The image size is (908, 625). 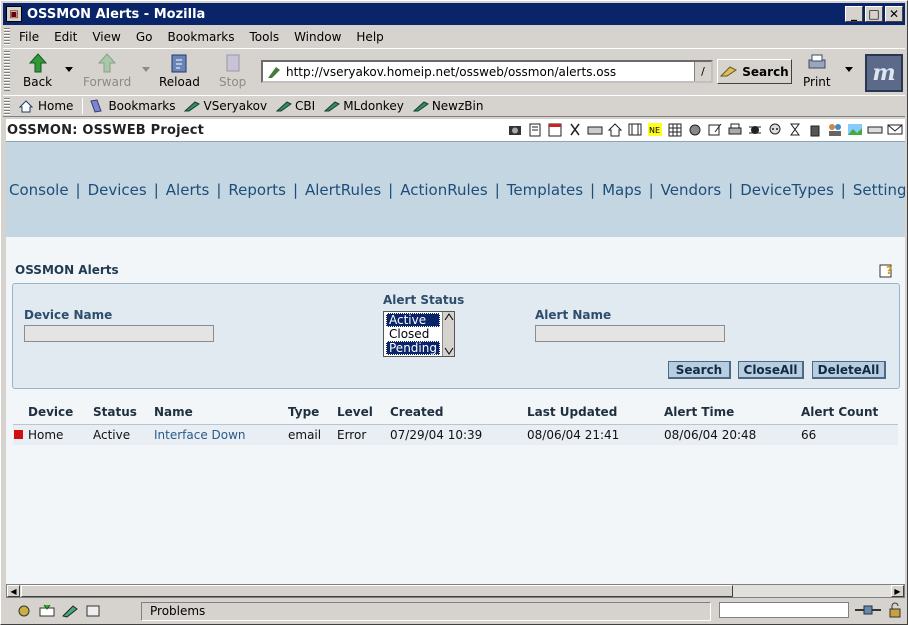 I want to click on calendar-icon, so click(x=555, y=129).